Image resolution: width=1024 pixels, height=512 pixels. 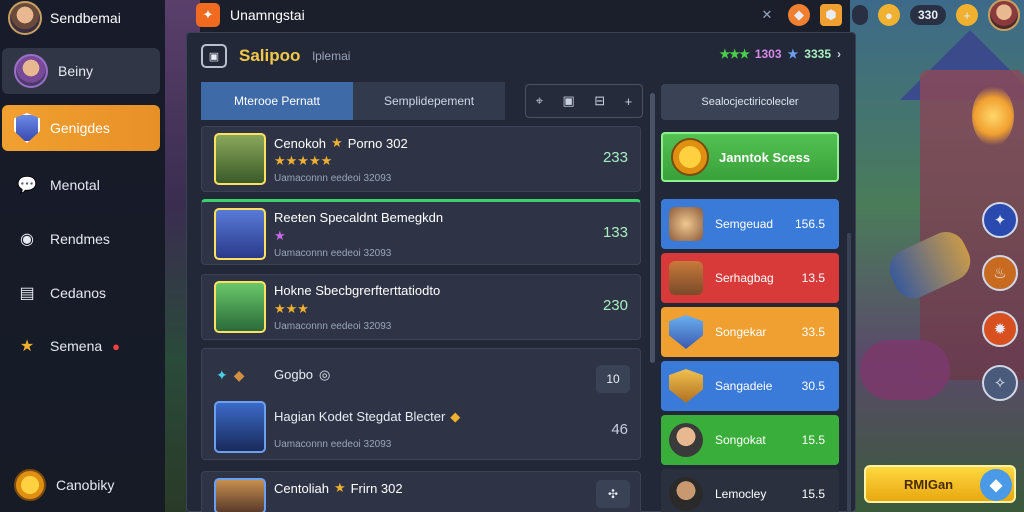 I want to click on coin-add-icon: +, so click(x=967, y=15).